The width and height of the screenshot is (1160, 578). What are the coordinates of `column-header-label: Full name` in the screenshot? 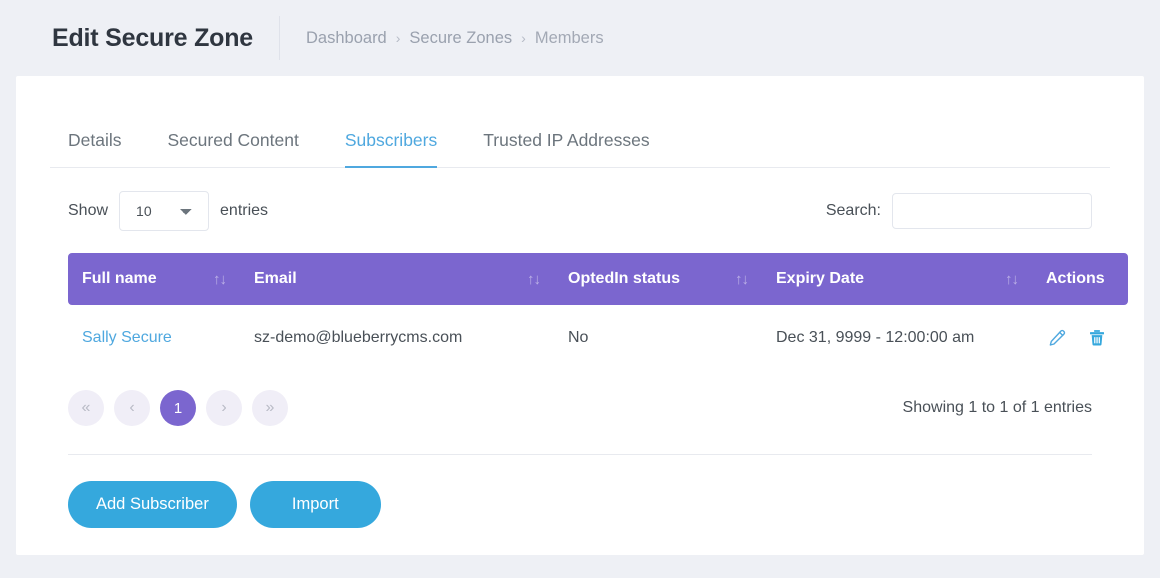 It's located at (119, 278).